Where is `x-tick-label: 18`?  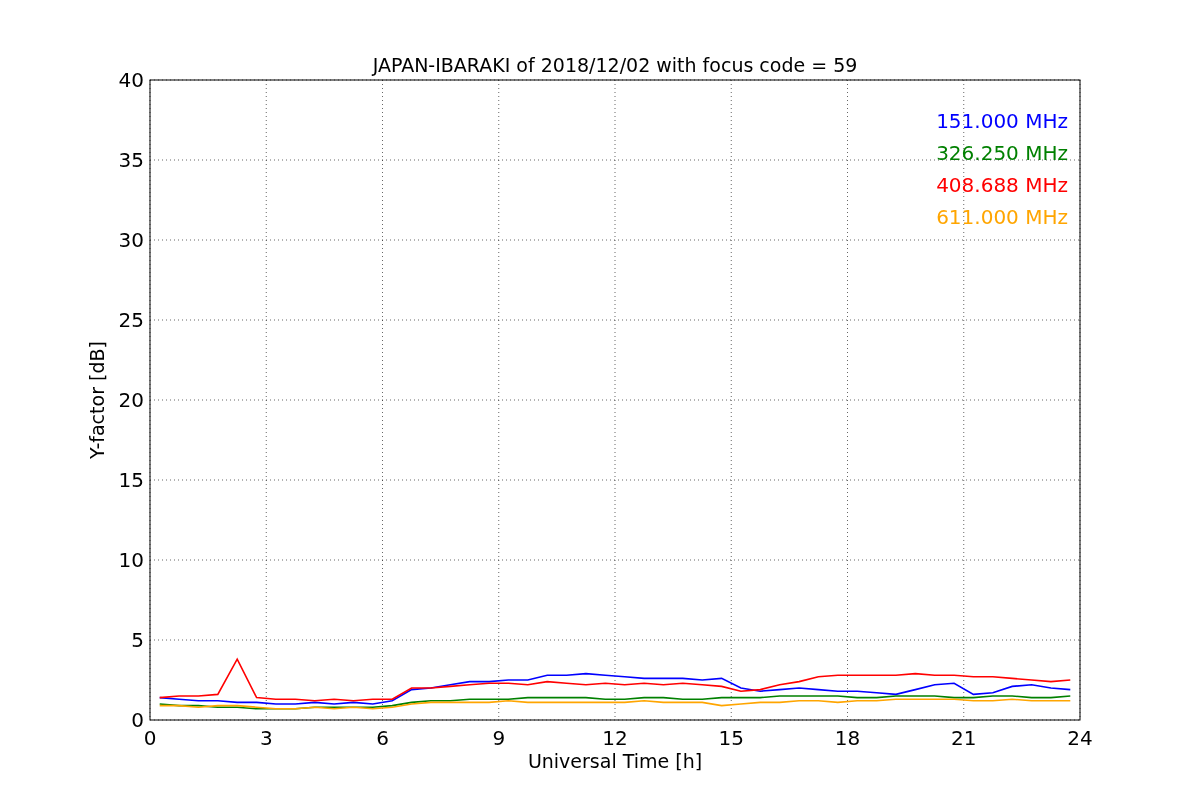
x-tick-label: 18 is located at coordinates (847, 738).